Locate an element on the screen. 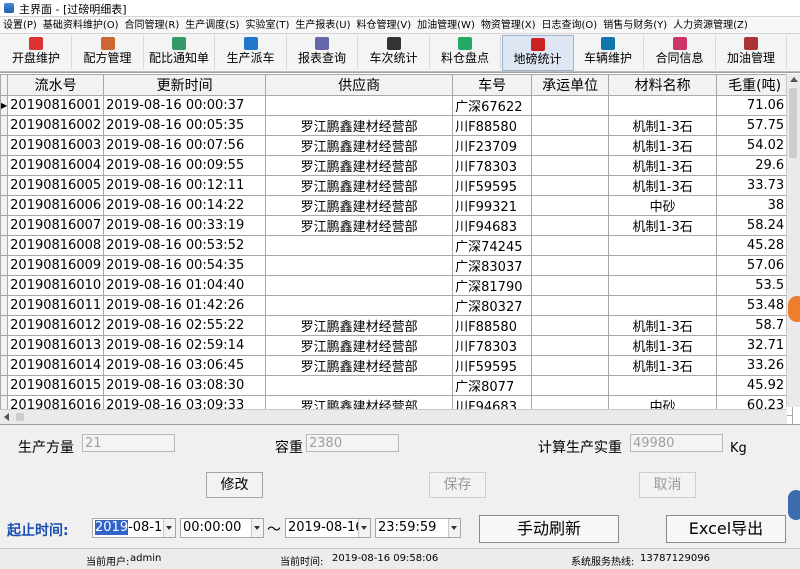 The height and width of the screenshot is (569, 800). table-cell: 川F99321 is located at coordinates (492, 205).